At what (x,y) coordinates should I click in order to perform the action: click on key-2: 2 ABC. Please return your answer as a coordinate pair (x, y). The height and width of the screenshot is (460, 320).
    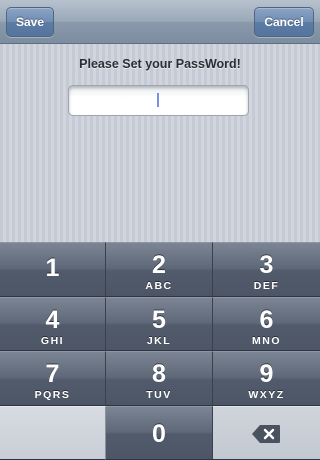
    Looking at the image, I should click on (159, 269).